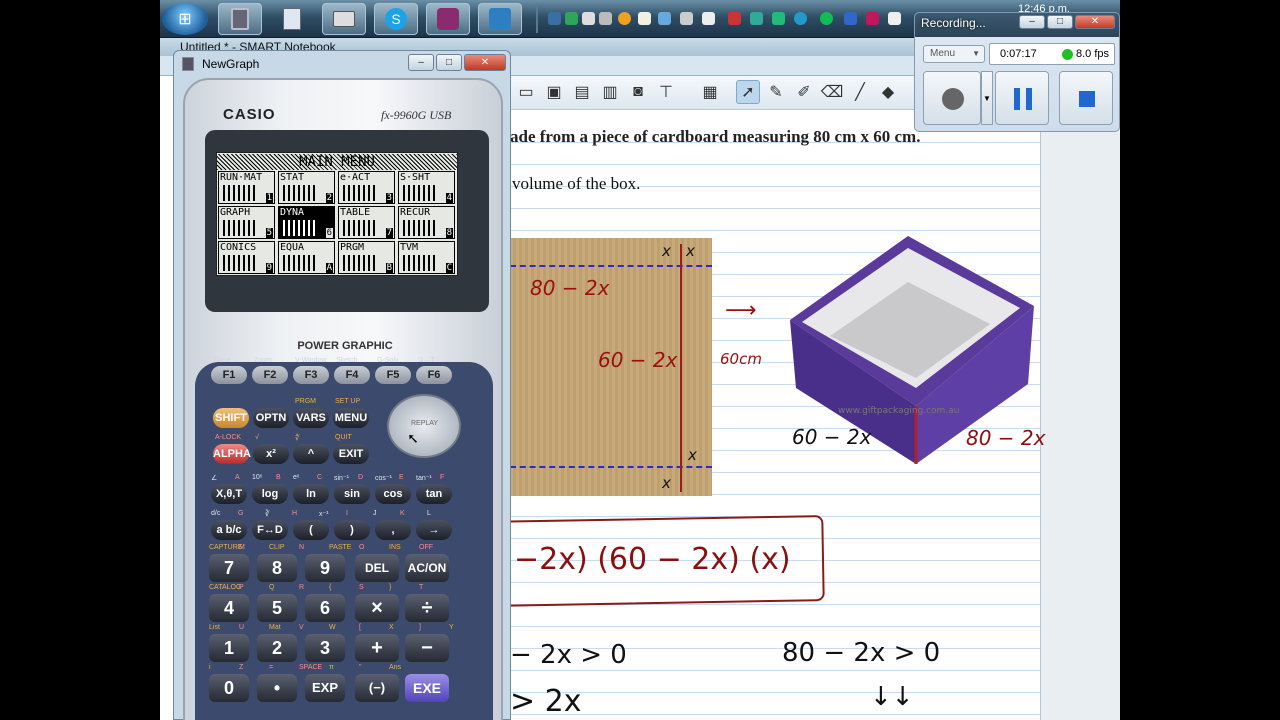  I want to click on document-camera-icon: ⊤, so click(666, 92).